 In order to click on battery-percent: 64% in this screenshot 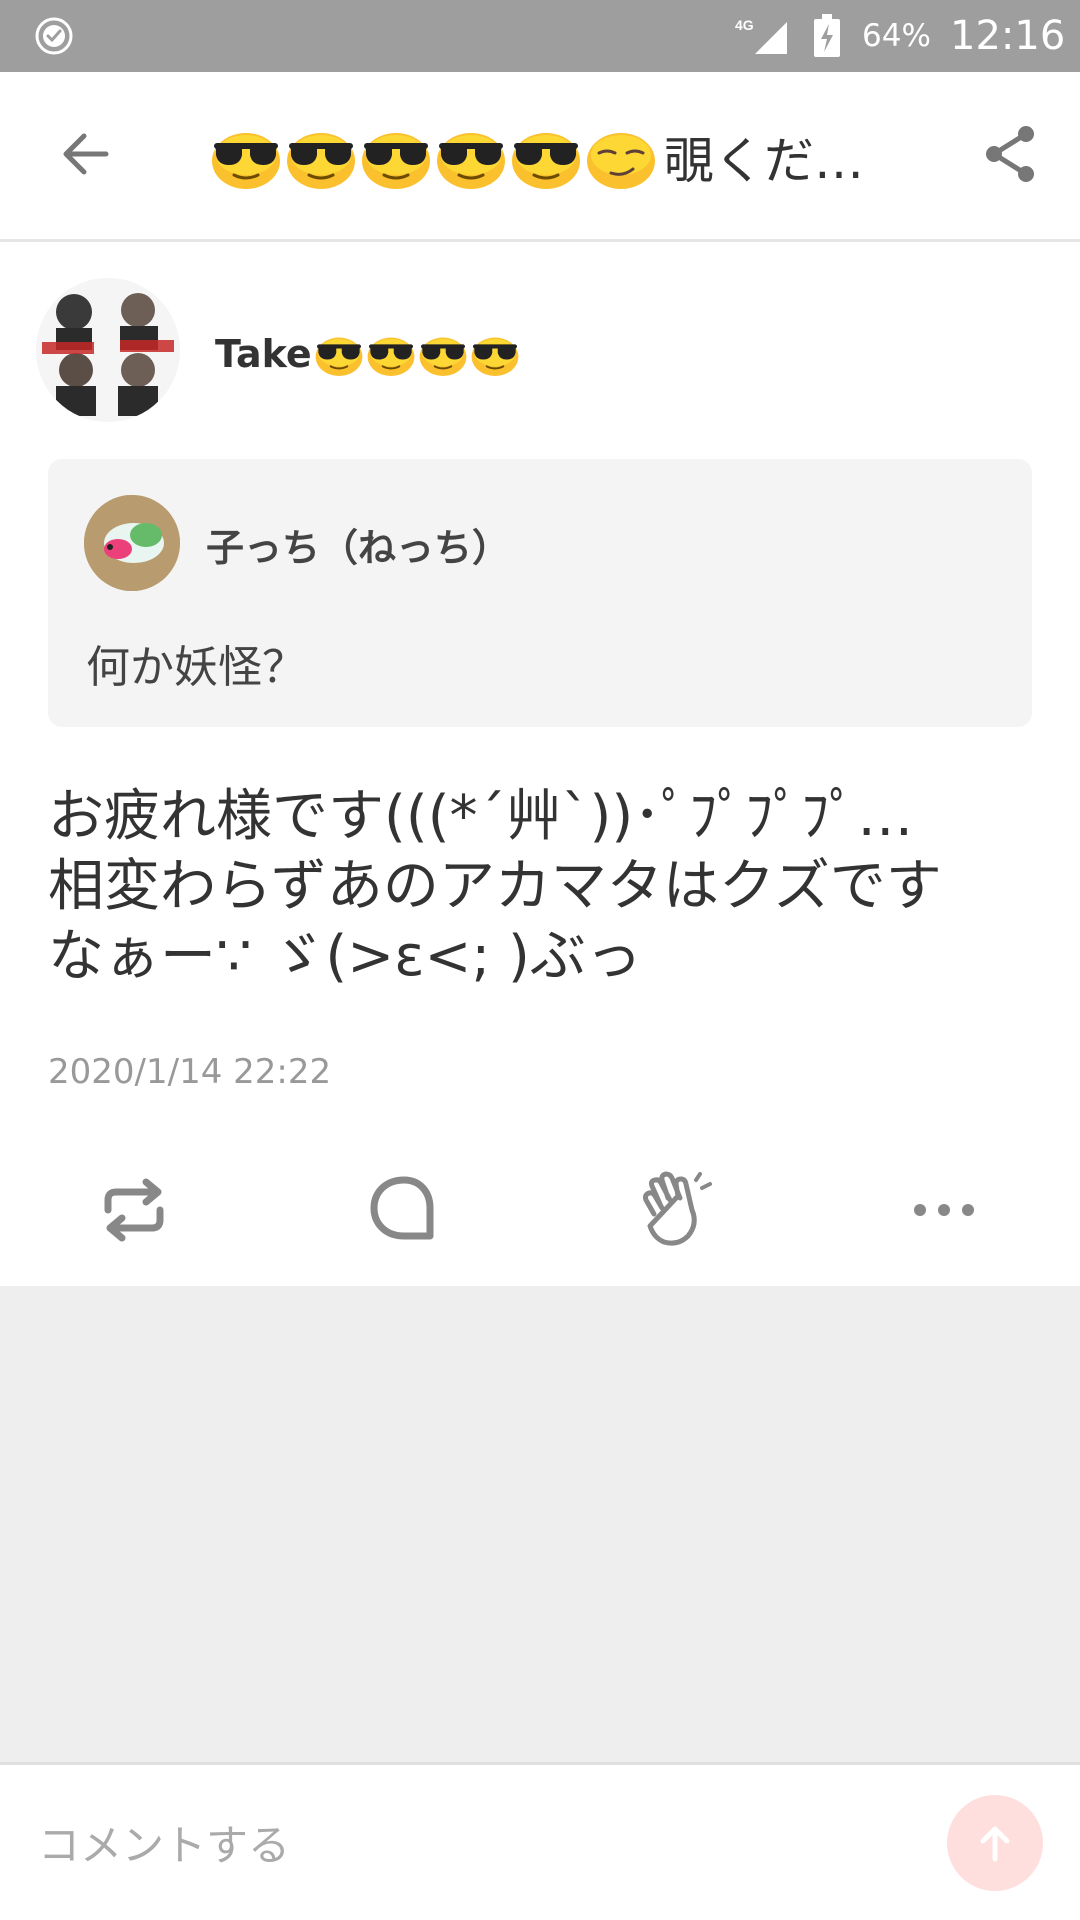, I will do `click(896, 36)`.